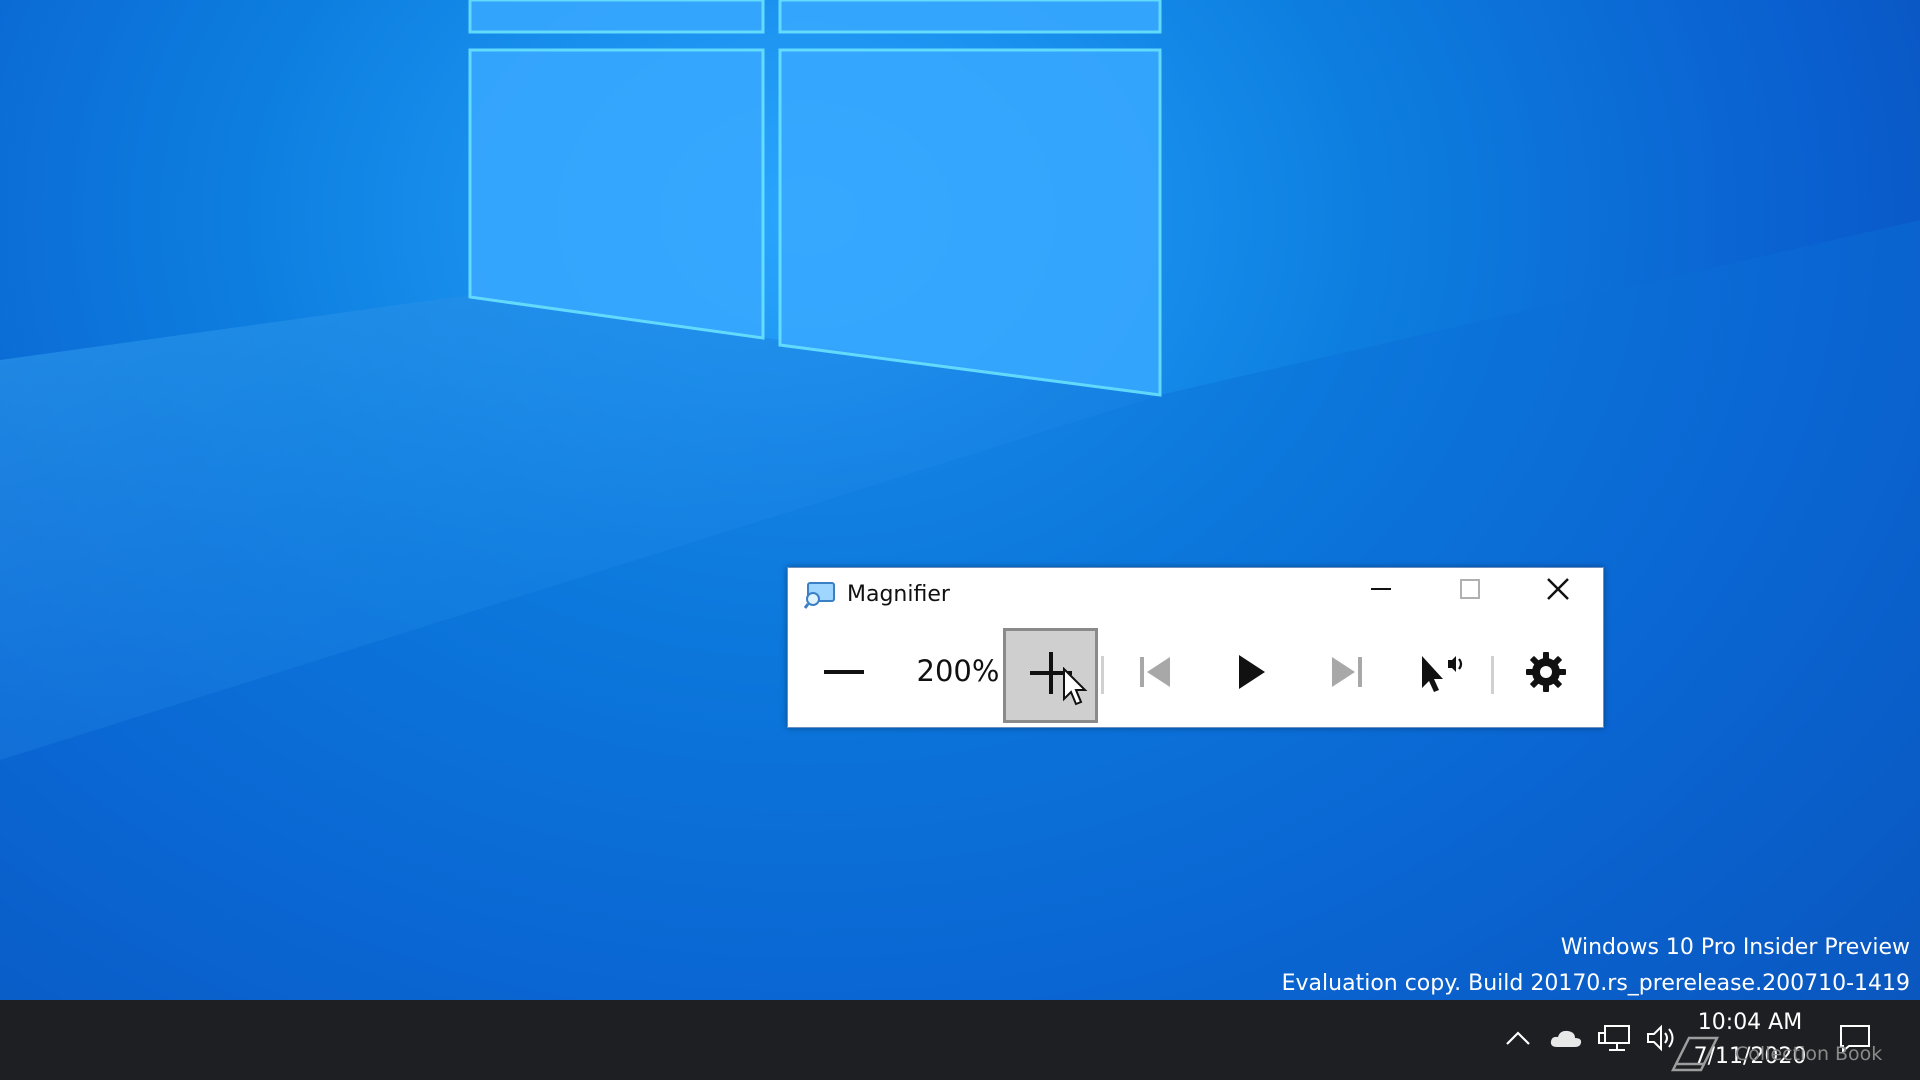 This screenshot has width=1920, height=1080. Describe the element at coordinates (1050, 675) in the screenshot. I see `zoom-in-button` at that location.